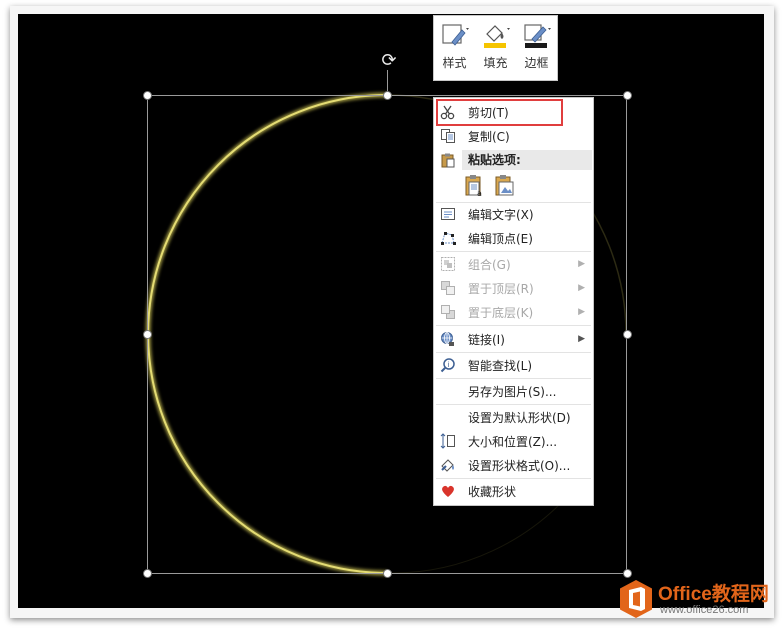 This screenshot has height=628, width=782. Describe the element at coordinates (448, 465) in the screenshot. I see `format-shape-icon` at that location.